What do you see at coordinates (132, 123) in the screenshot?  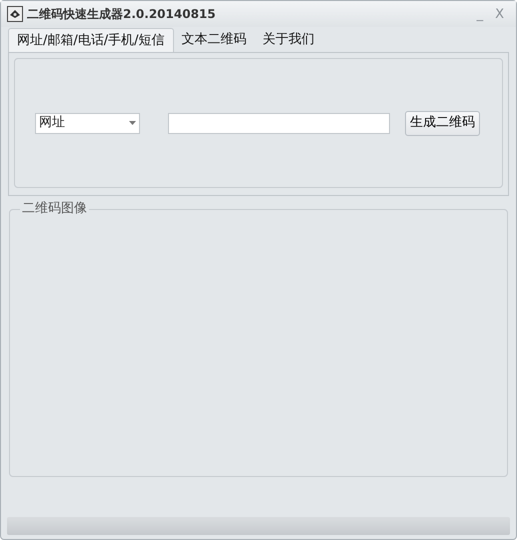 I see `caret-icon` at bounding box center [132, 123].